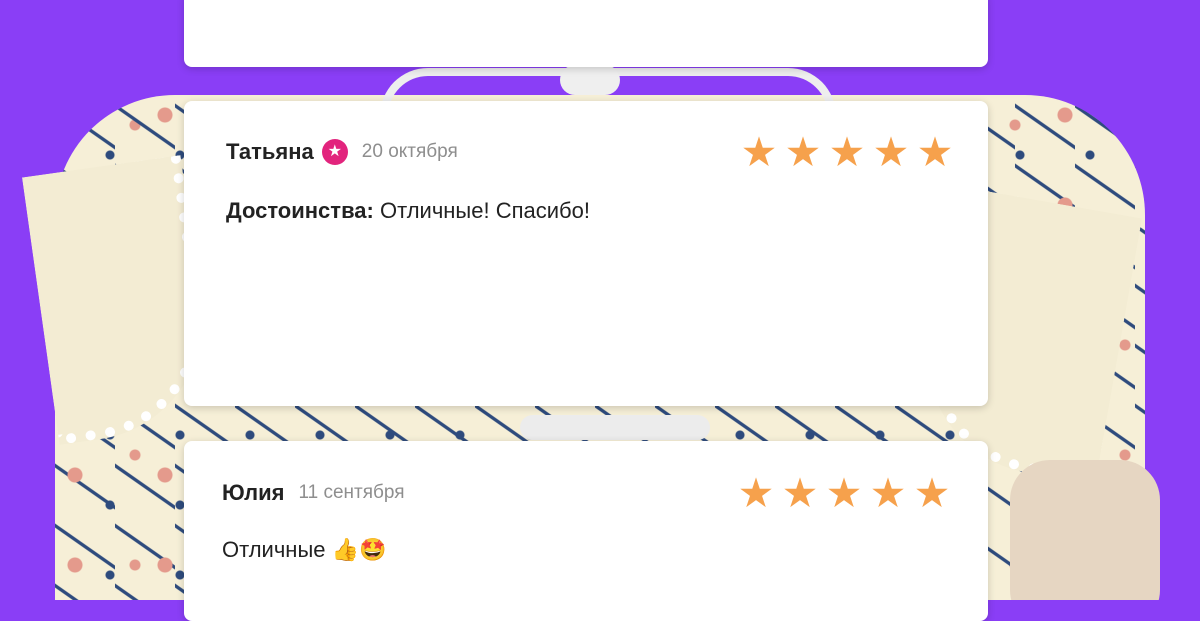 Image resolution: width=1200 pixels, height=621 pixels. Describe the element at coordinates (270, 151) in the screenshot. I see `review-author: Татьяна` at that location.